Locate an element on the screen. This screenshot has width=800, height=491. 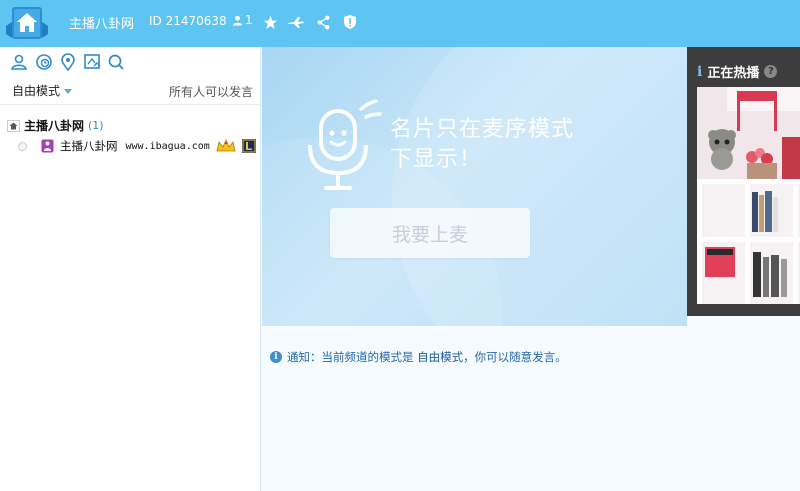
shield-icon is located at coordinates (350, 22).